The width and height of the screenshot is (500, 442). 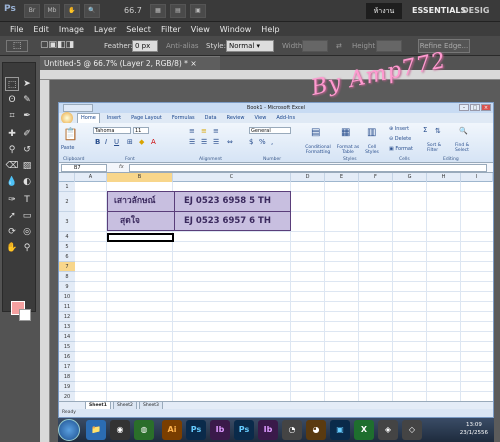 I want to click on merge-center-icon: ⇔, so click(x=230, y=142).